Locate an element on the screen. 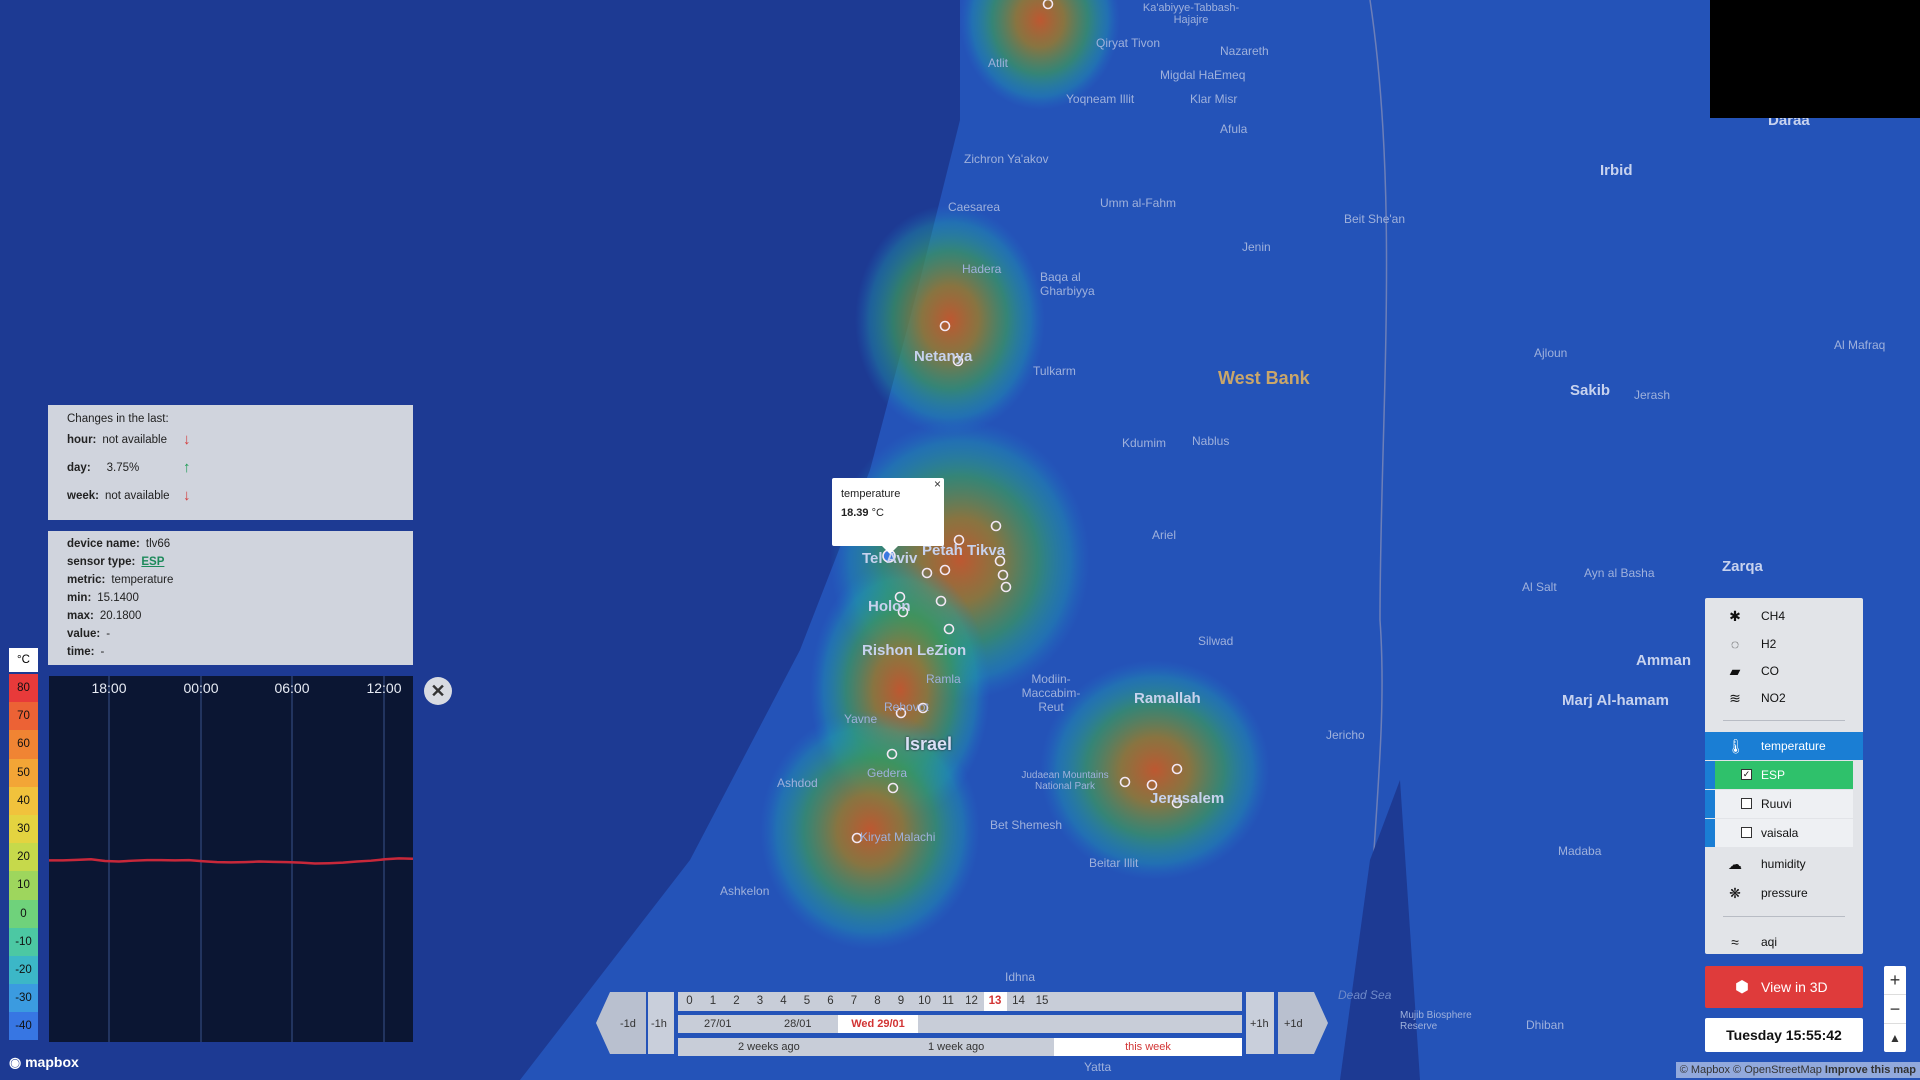 The image size is (1920, 1080). map-label: Ramla is located at coordinates (943, 679).